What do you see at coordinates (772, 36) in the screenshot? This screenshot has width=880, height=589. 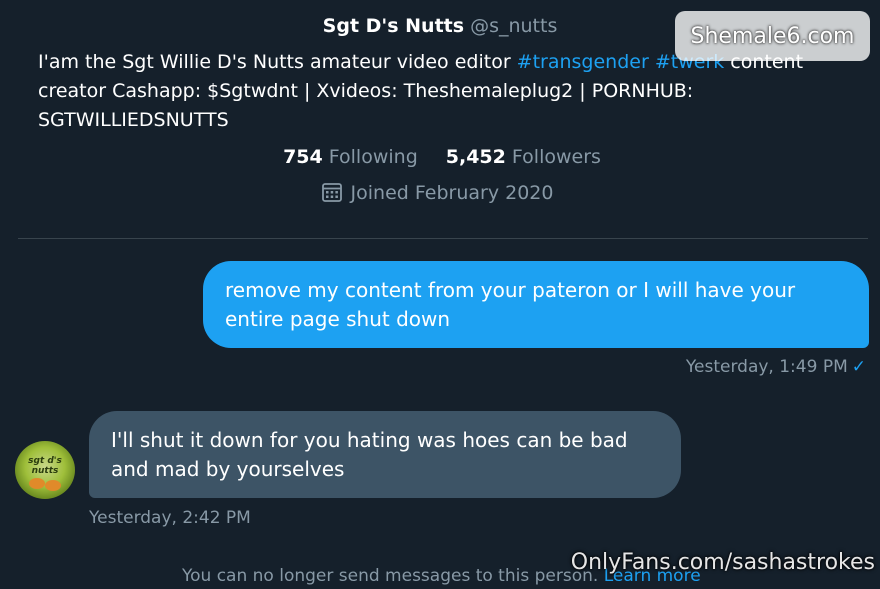 I see `watermark-top-right: Shemale6.com` at bounding box center [772, 36].